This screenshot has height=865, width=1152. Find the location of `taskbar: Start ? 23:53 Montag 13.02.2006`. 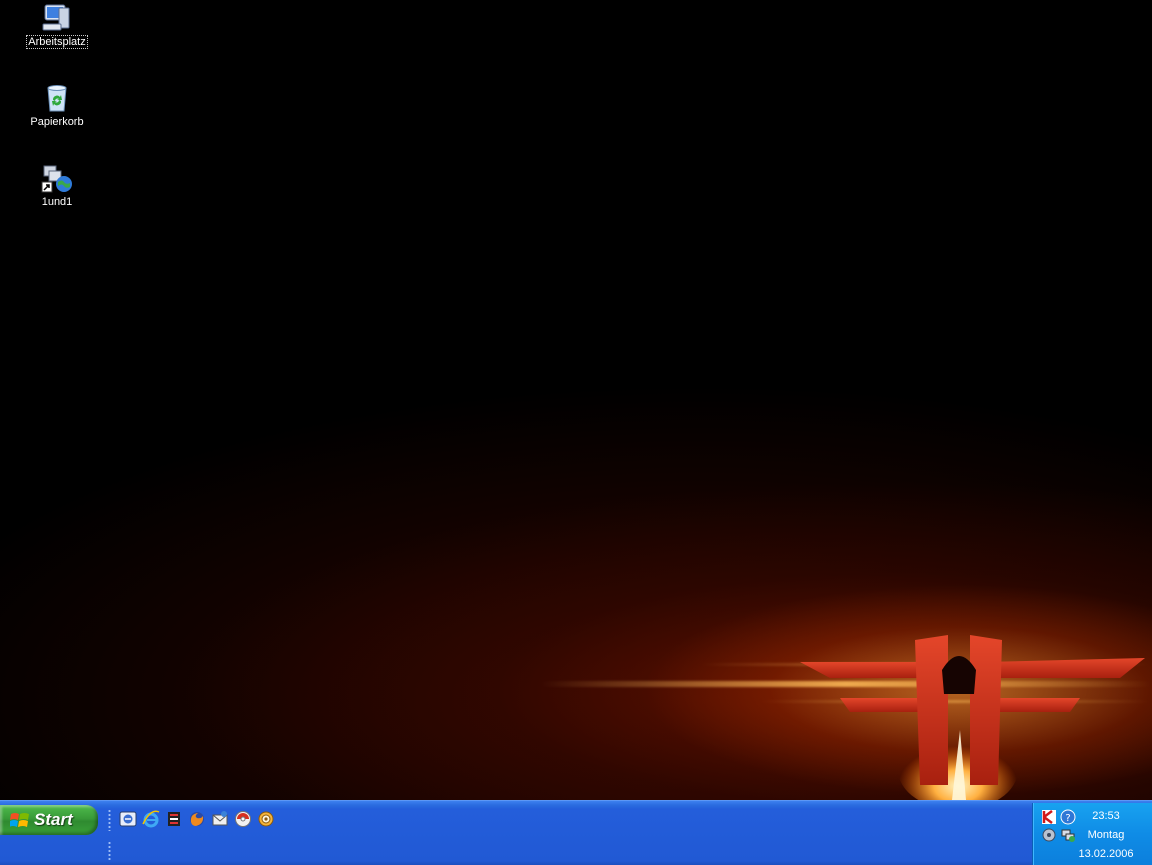

taskbar: Start ? 23:53 Montag 13.02.2006 is located at coordinates (576, 832).